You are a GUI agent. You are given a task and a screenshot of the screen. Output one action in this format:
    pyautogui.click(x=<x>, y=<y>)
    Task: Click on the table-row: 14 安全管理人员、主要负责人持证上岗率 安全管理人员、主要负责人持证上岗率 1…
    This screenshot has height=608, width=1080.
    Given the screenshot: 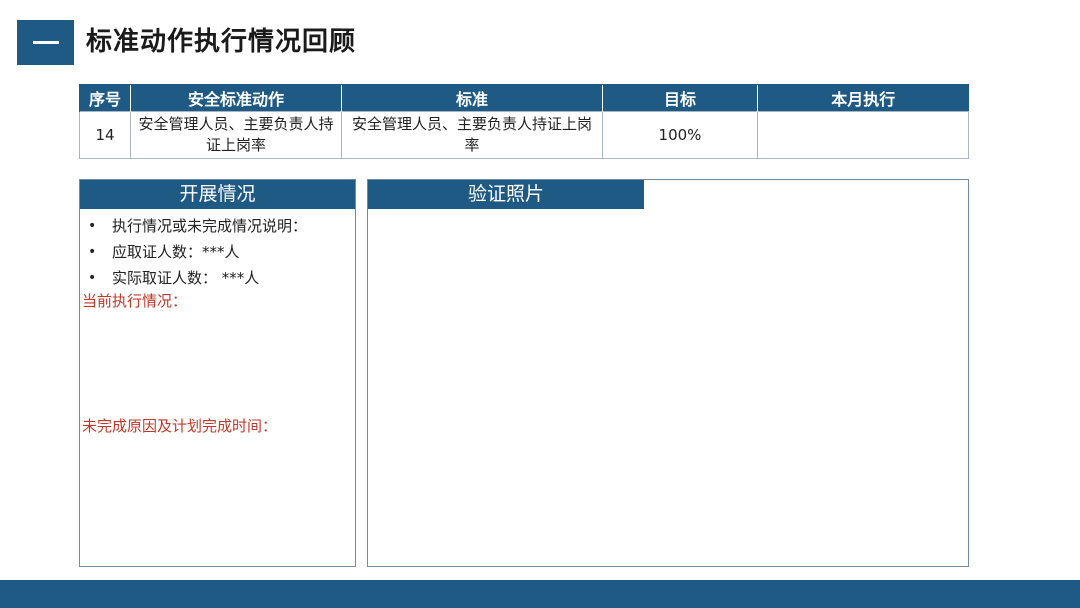 What is the action you would take?
    pyautogui.click(x=524, y=135)
    